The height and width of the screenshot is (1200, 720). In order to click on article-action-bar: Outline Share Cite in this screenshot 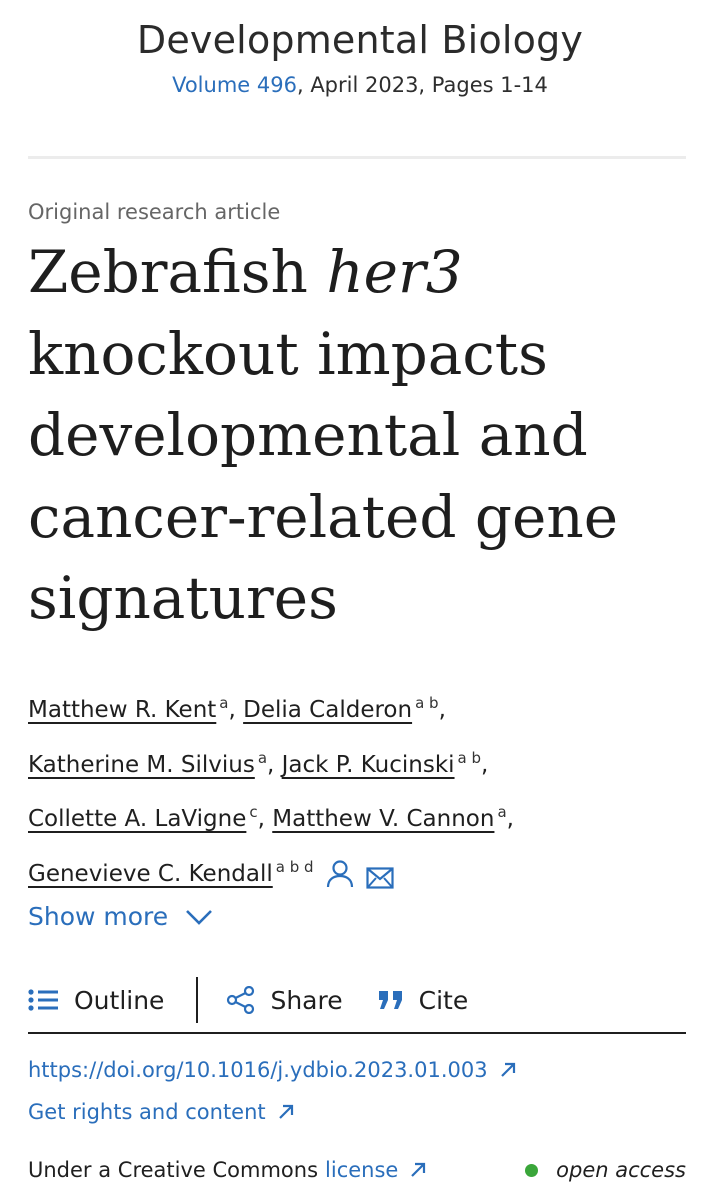, I will do `click(357, 1000)`.